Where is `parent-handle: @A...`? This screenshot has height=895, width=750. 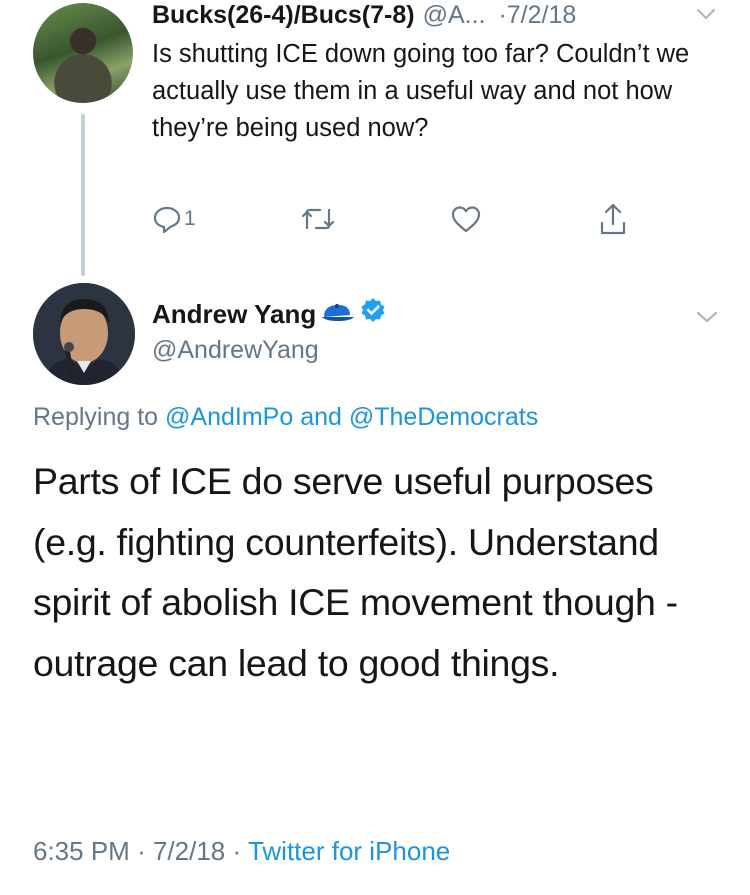
parent-handle: @A... is located at coordinates (454, 15).